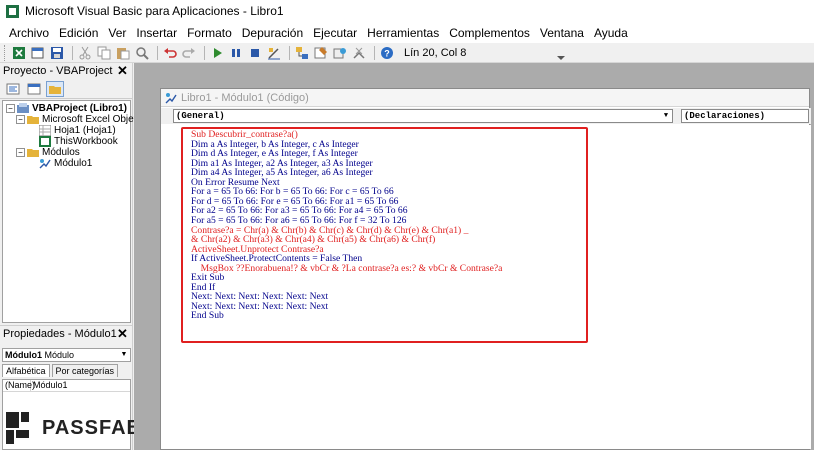 This screenshot has width=814, height=450. Describe the element at coordinates (77, 130) in the screenshot. I see `tree-node-hoja1: Hoja1 (Hoja1)` at that location.